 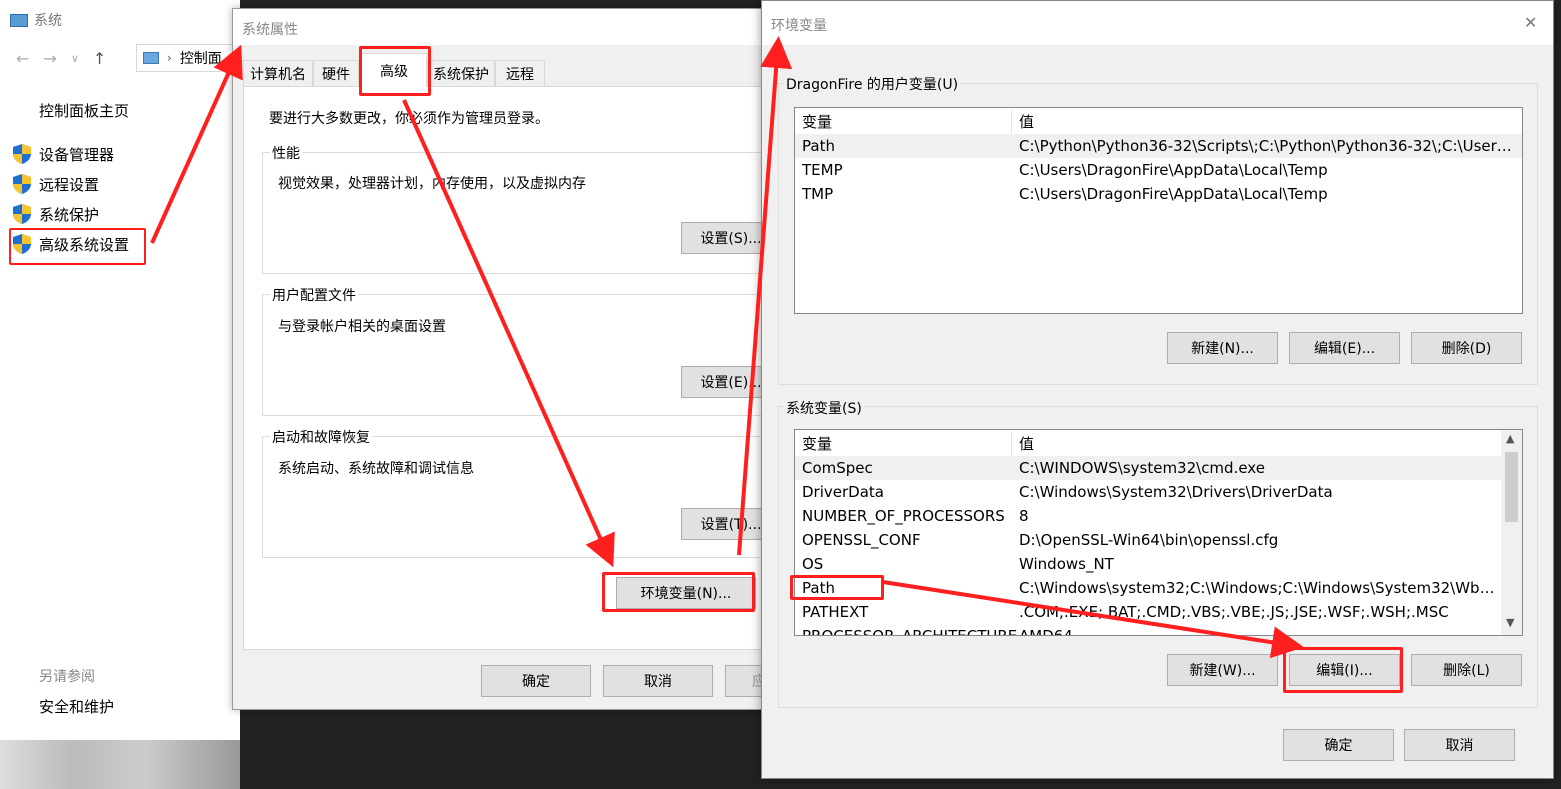 What do you see at coordinates (508, 333) in the screenshot?
I see `arrow-to-env-button` at bounding box center [508, 333].